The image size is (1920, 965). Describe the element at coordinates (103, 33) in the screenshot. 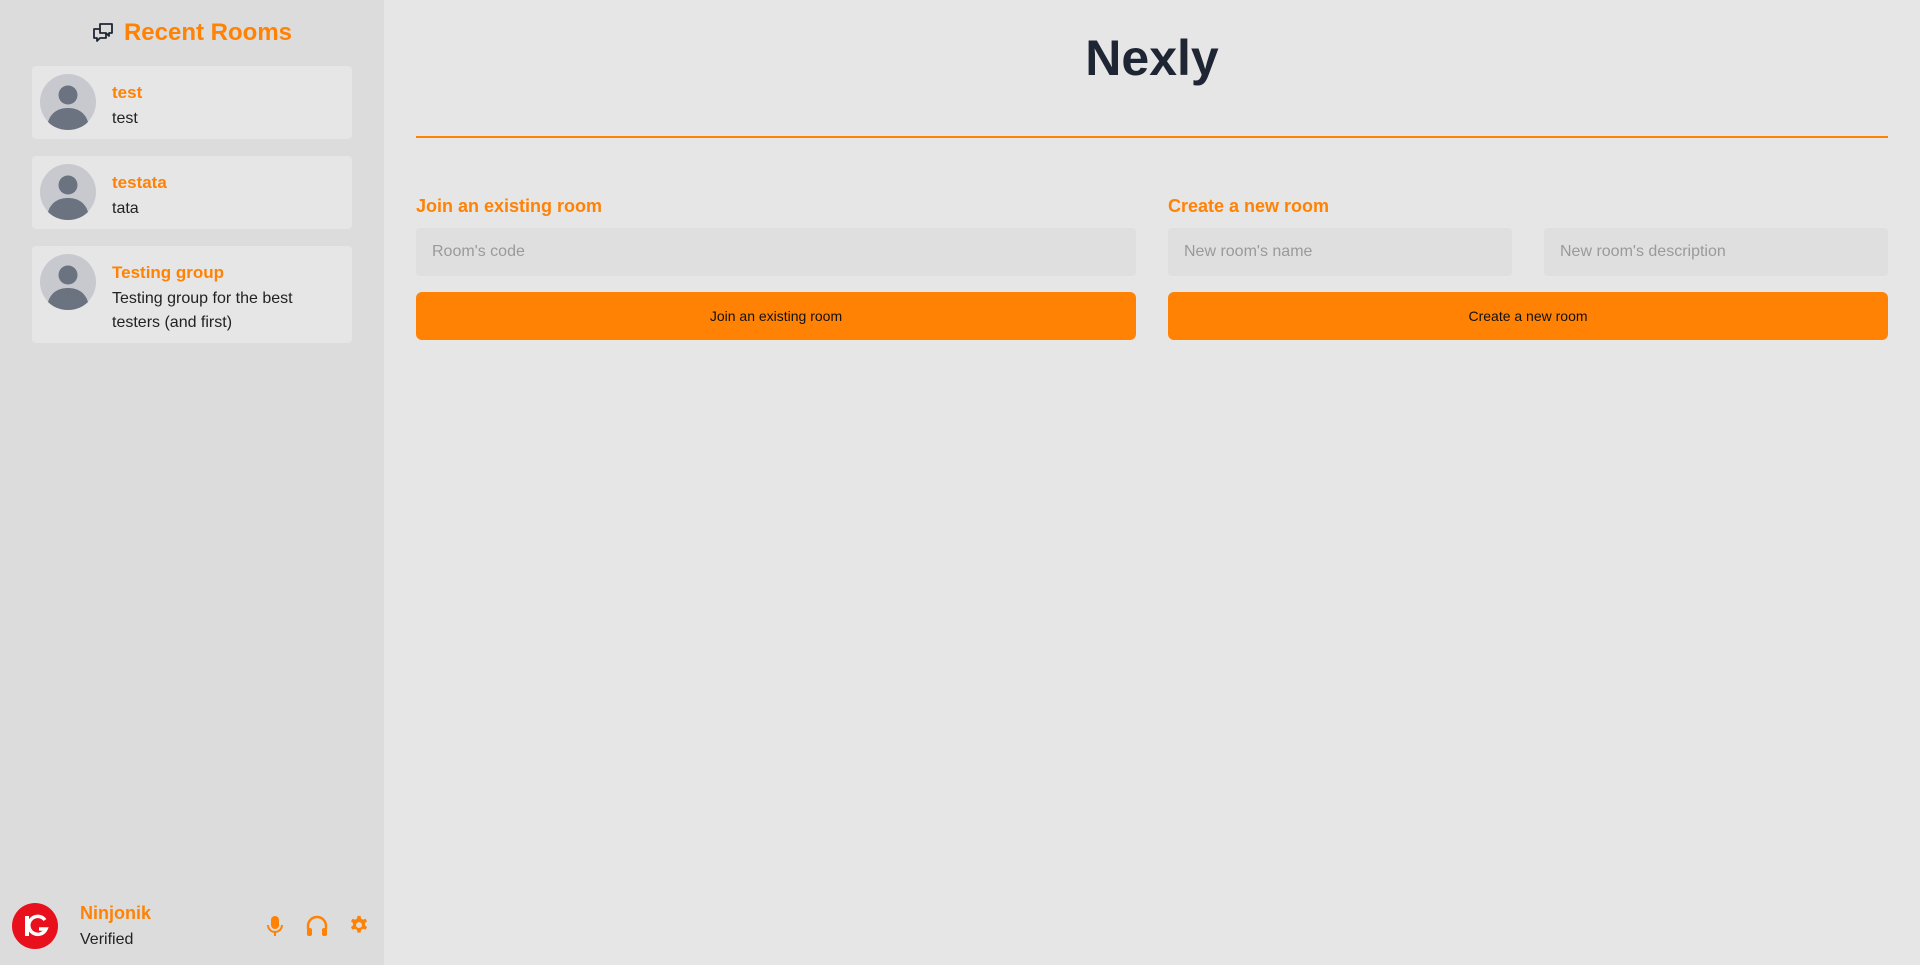

I see `chat-bubbles-icon` at that location.